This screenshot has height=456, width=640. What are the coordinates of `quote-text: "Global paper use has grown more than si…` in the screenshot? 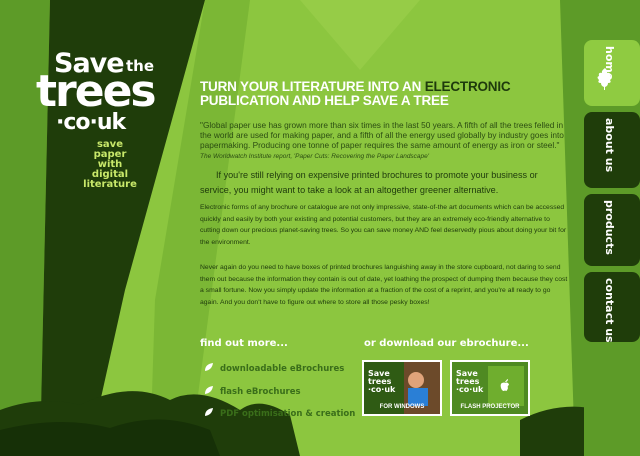 It's located at (382, 135).